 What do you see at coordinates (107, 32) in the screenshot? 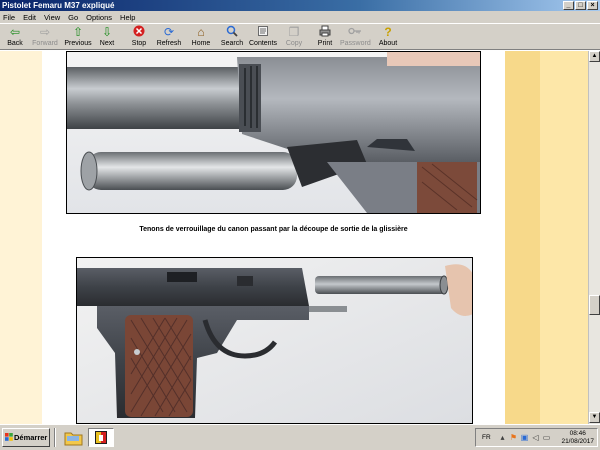
I see `arrow-down-icon: ⇩` at bounding box center [107, 32].